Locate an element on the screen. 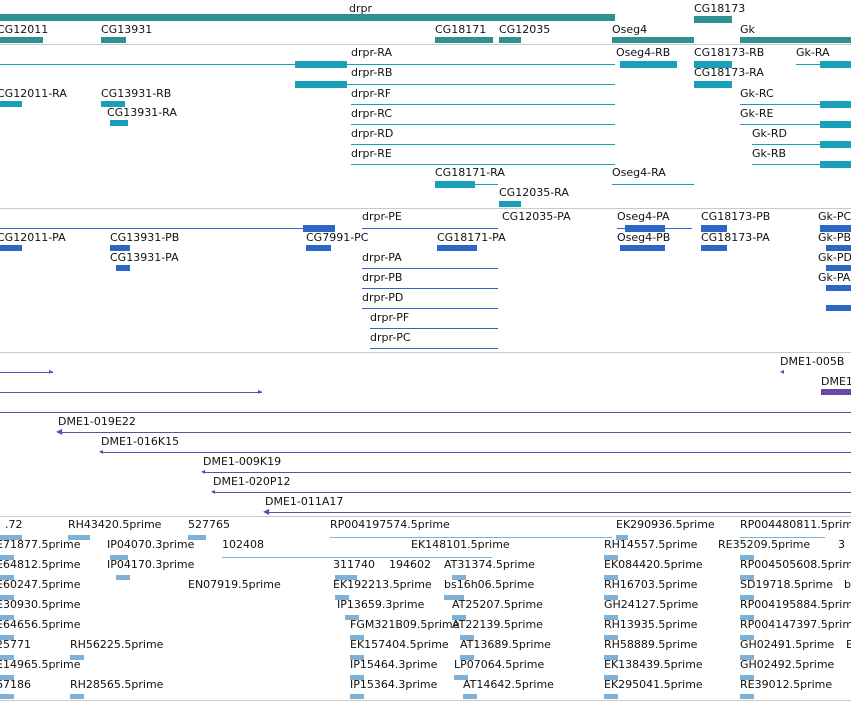 This screenshot has height=701, width=851. est-label: EK148101.5prime is located at coordinates (460, 544).